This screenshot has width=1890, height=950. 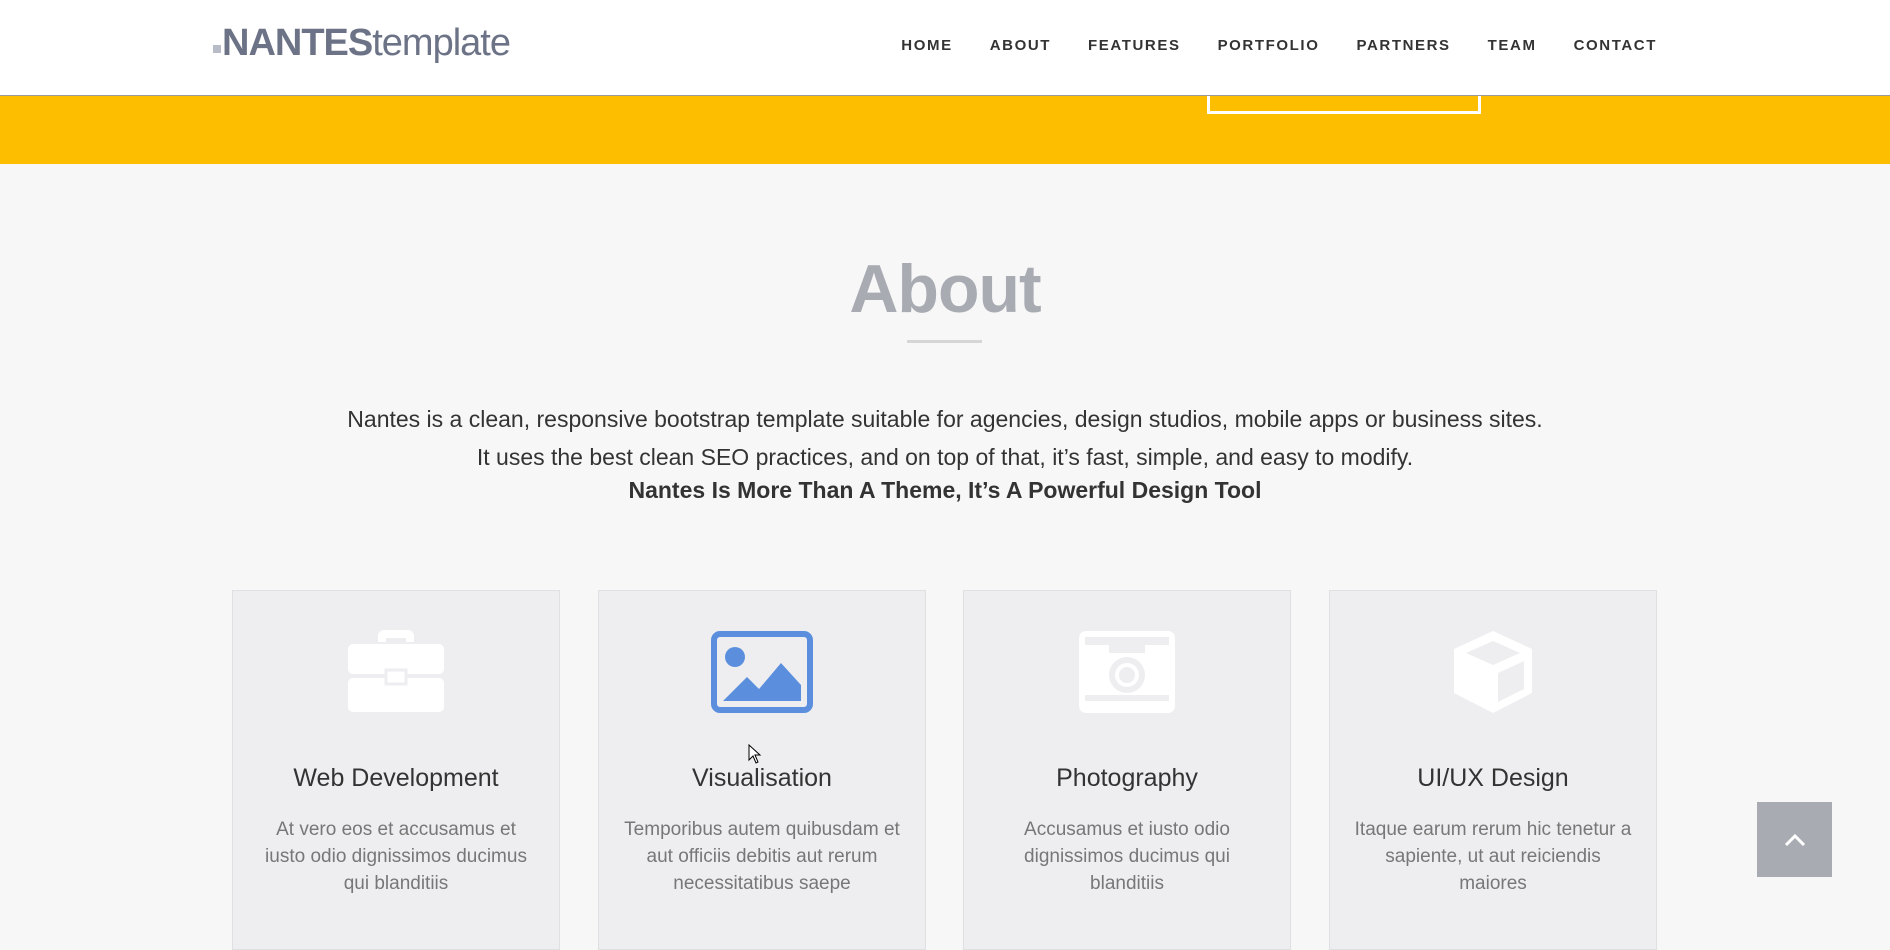 I want to click on back-to-top-button, so click(x=1794, y=839).